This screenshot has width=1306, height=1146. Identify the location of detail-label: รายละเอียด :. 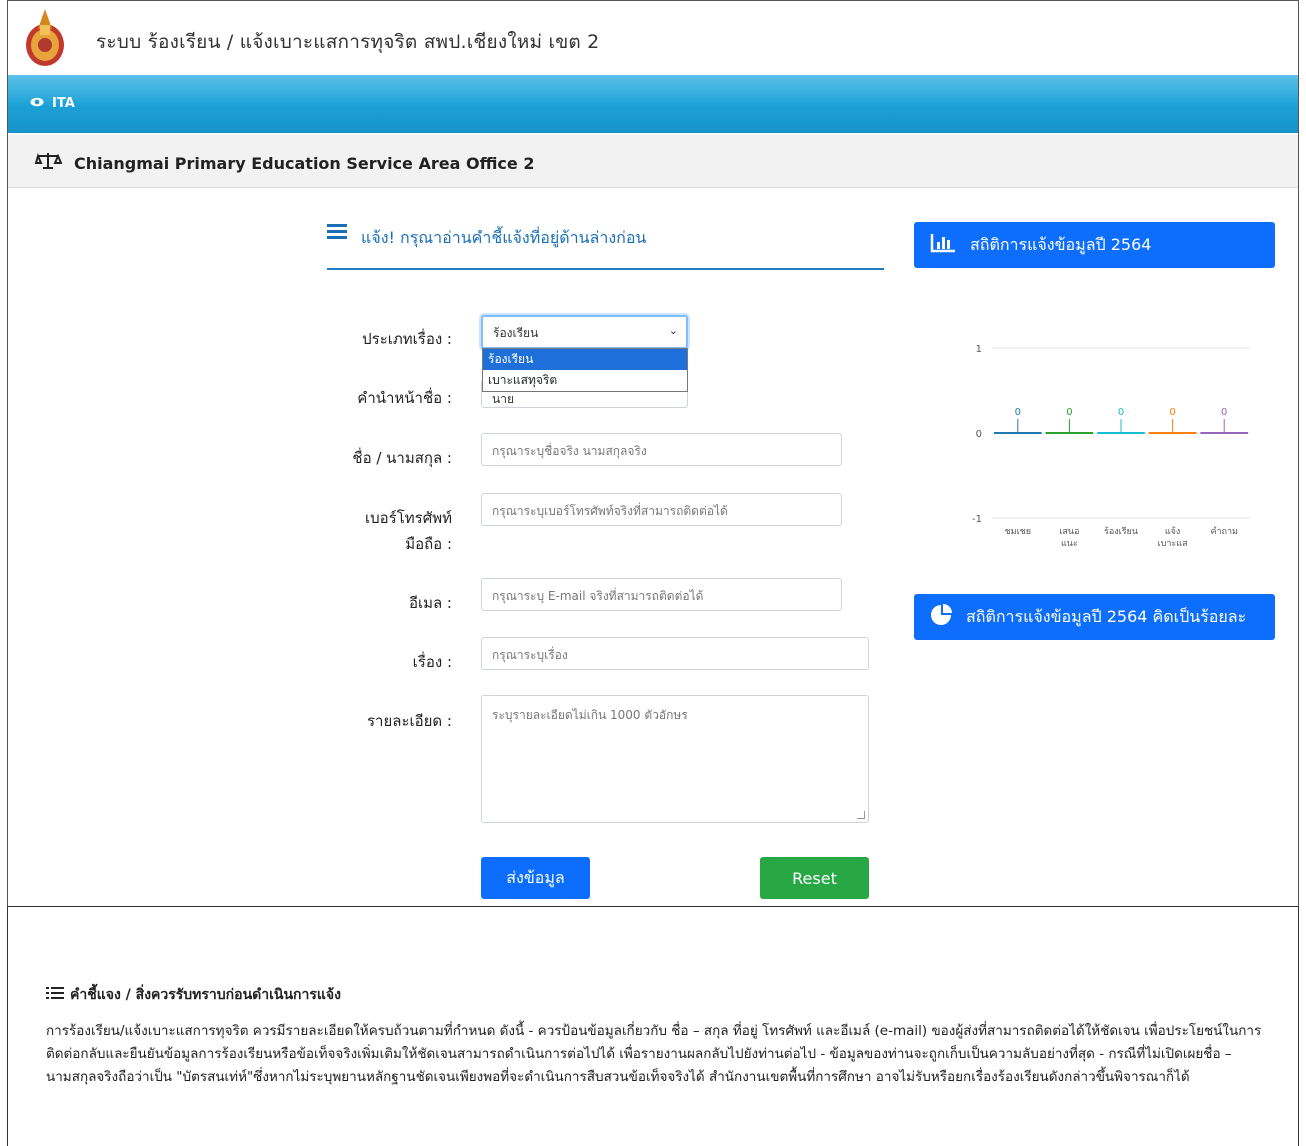
(409, 721).